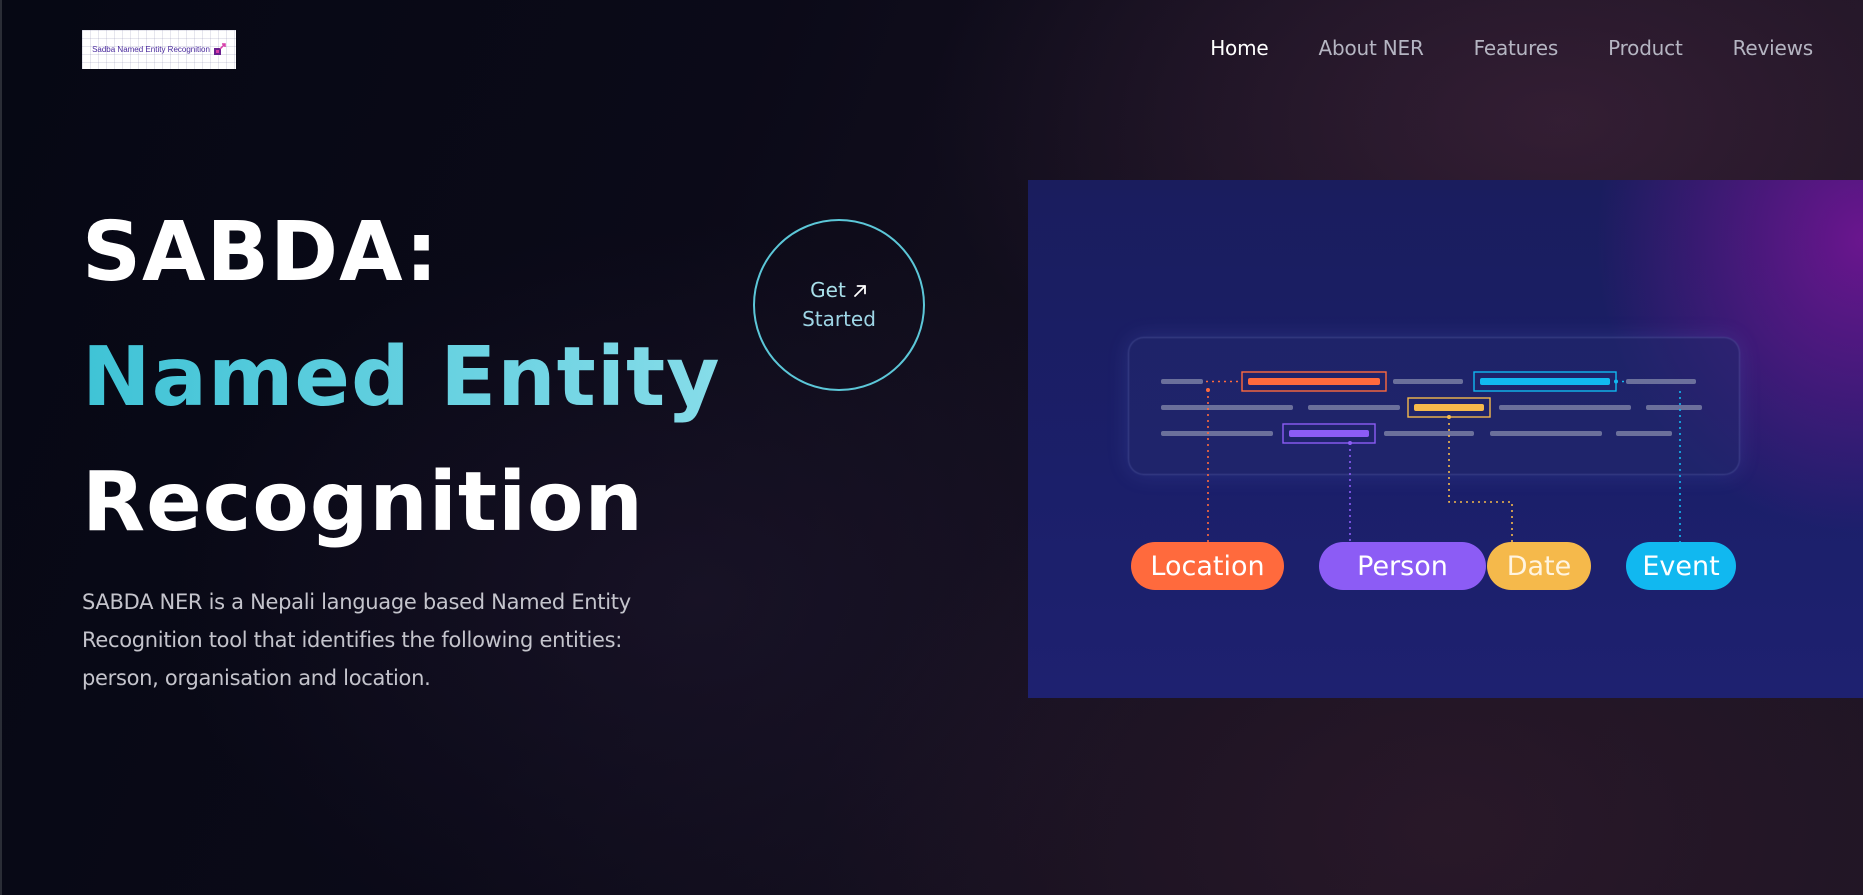 The image size is (1863, 895). Describe the element at coordinates (1207, 566) in the screenshot. I see `entity-chip-location: Location` at that location.